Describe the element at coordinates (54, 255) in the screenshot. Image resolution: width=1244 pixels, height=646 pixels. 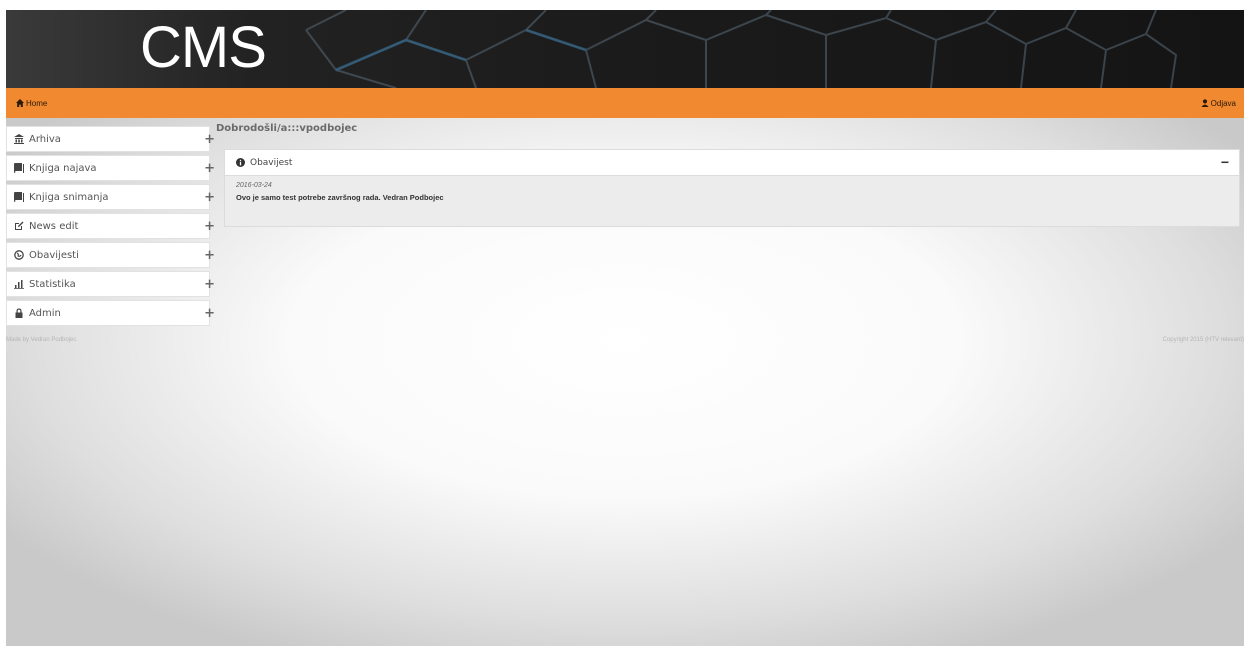
I see `sidebar-item-label: Obavijesti` at that location.